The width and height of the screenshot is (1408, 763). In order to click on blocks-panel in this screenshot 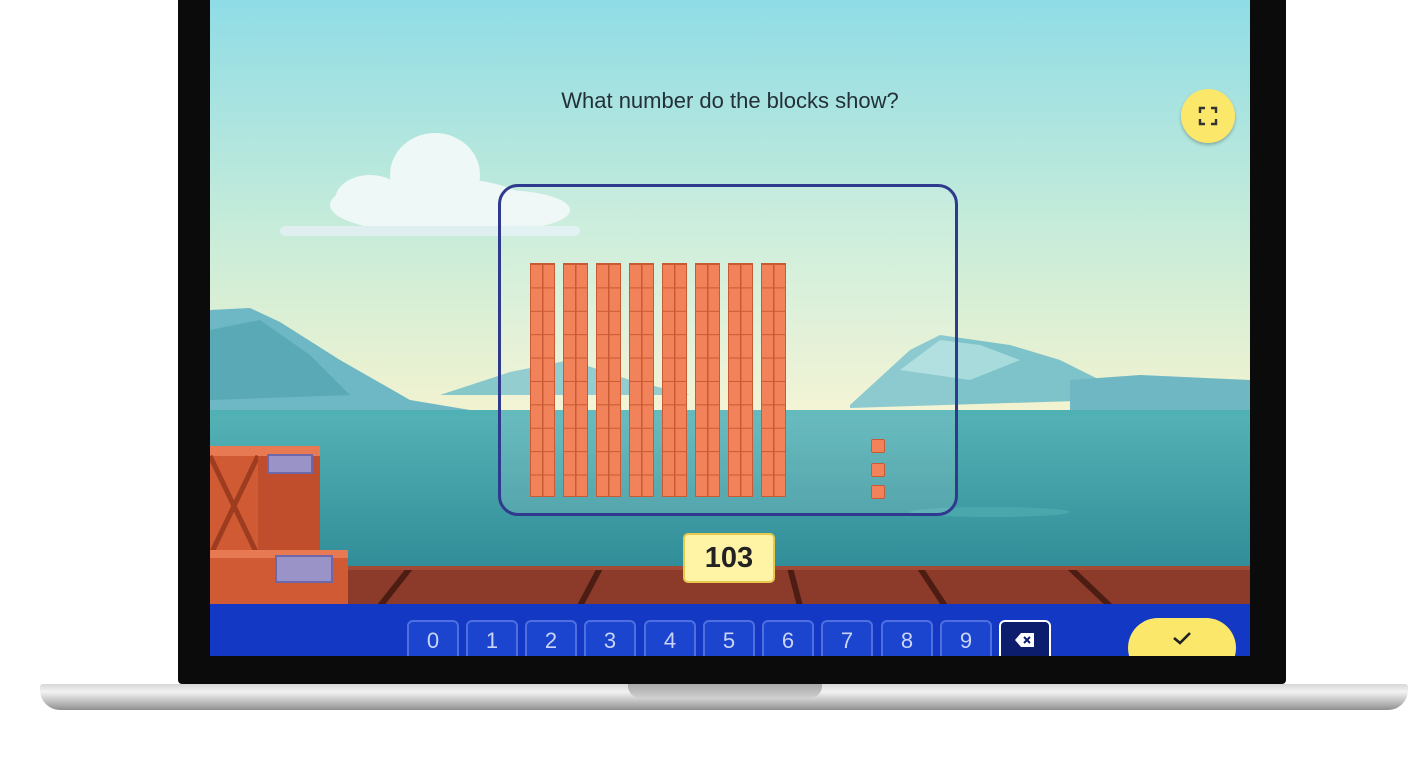, I will do `click(728, 350)`.